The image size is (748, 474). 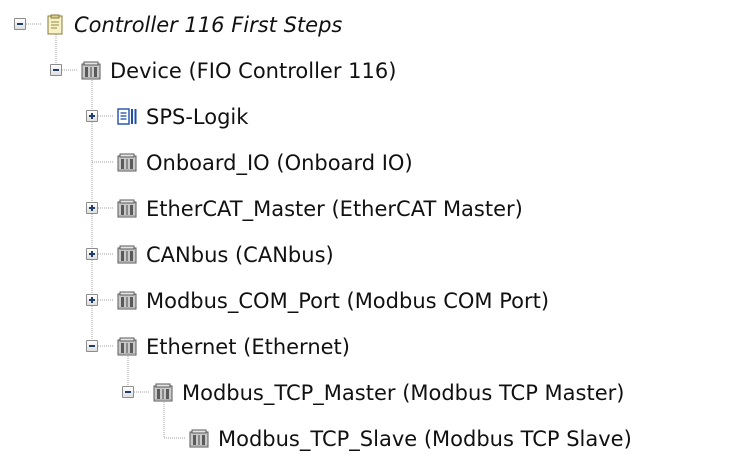 I want to click on tree-node: SPS-Logik, so click(x=374, y=118).